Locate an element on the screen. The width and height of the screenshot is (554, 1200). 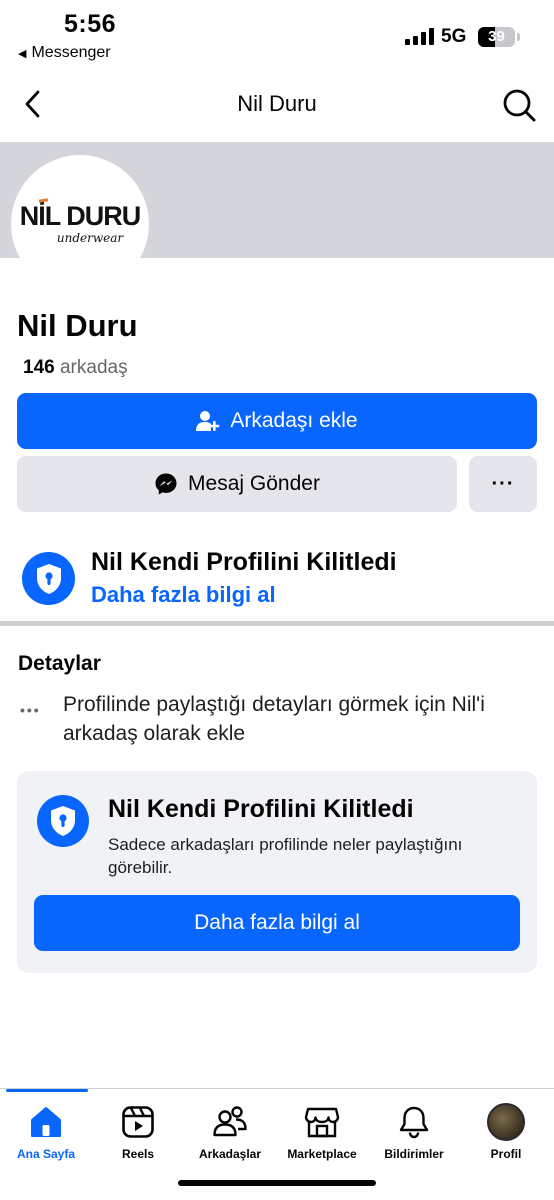
profile-avatar: NİL DURU underwear is located at coordinates (80, 224).